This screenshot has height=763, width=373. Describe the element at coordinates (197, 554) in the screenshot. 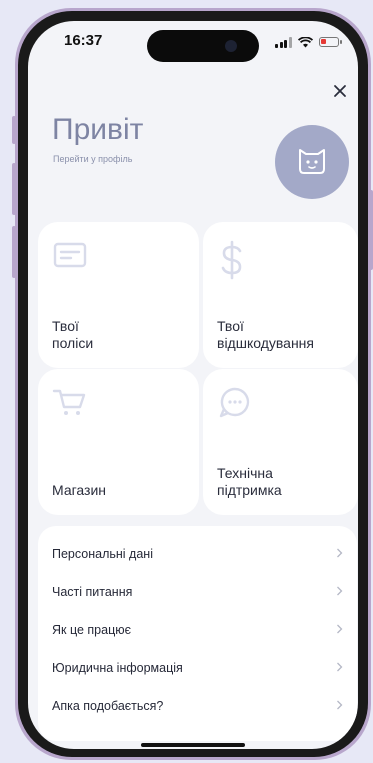

I see `menu-item-personal-data: Персональні дані` at that location.